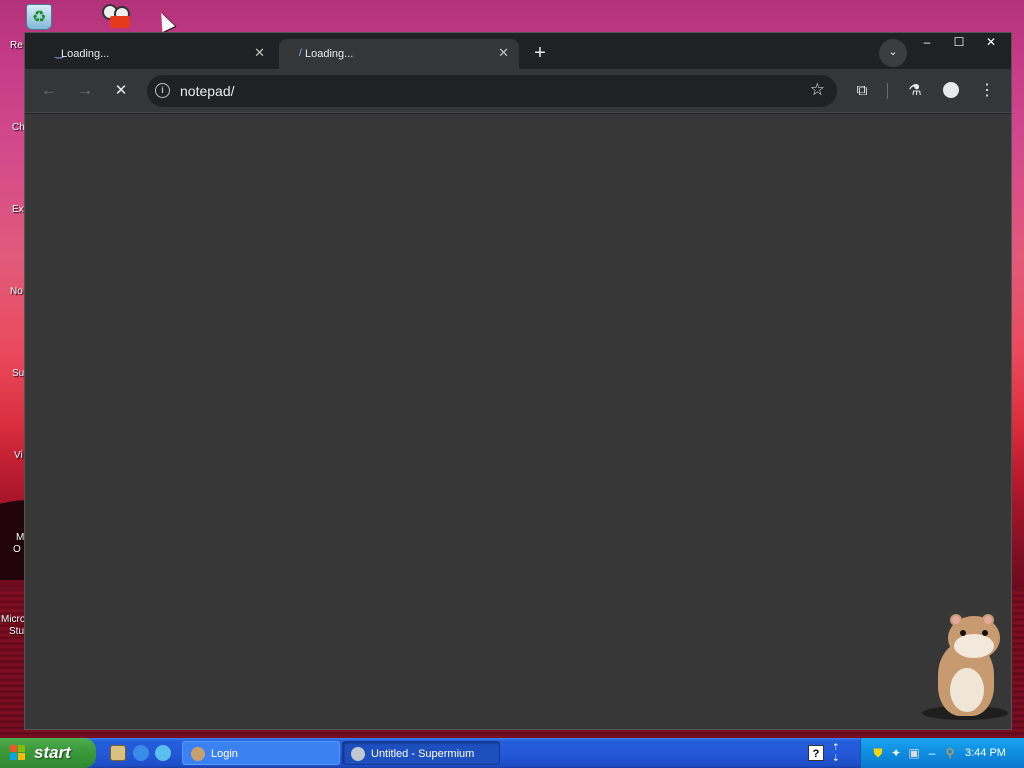 Image resolution: width=1024 pixels, height=768 pixels. What do you see at coordinates (893, 53) in the screenshot?
I see `tab-search-button: ⌄` at bounding box center [893, 53].